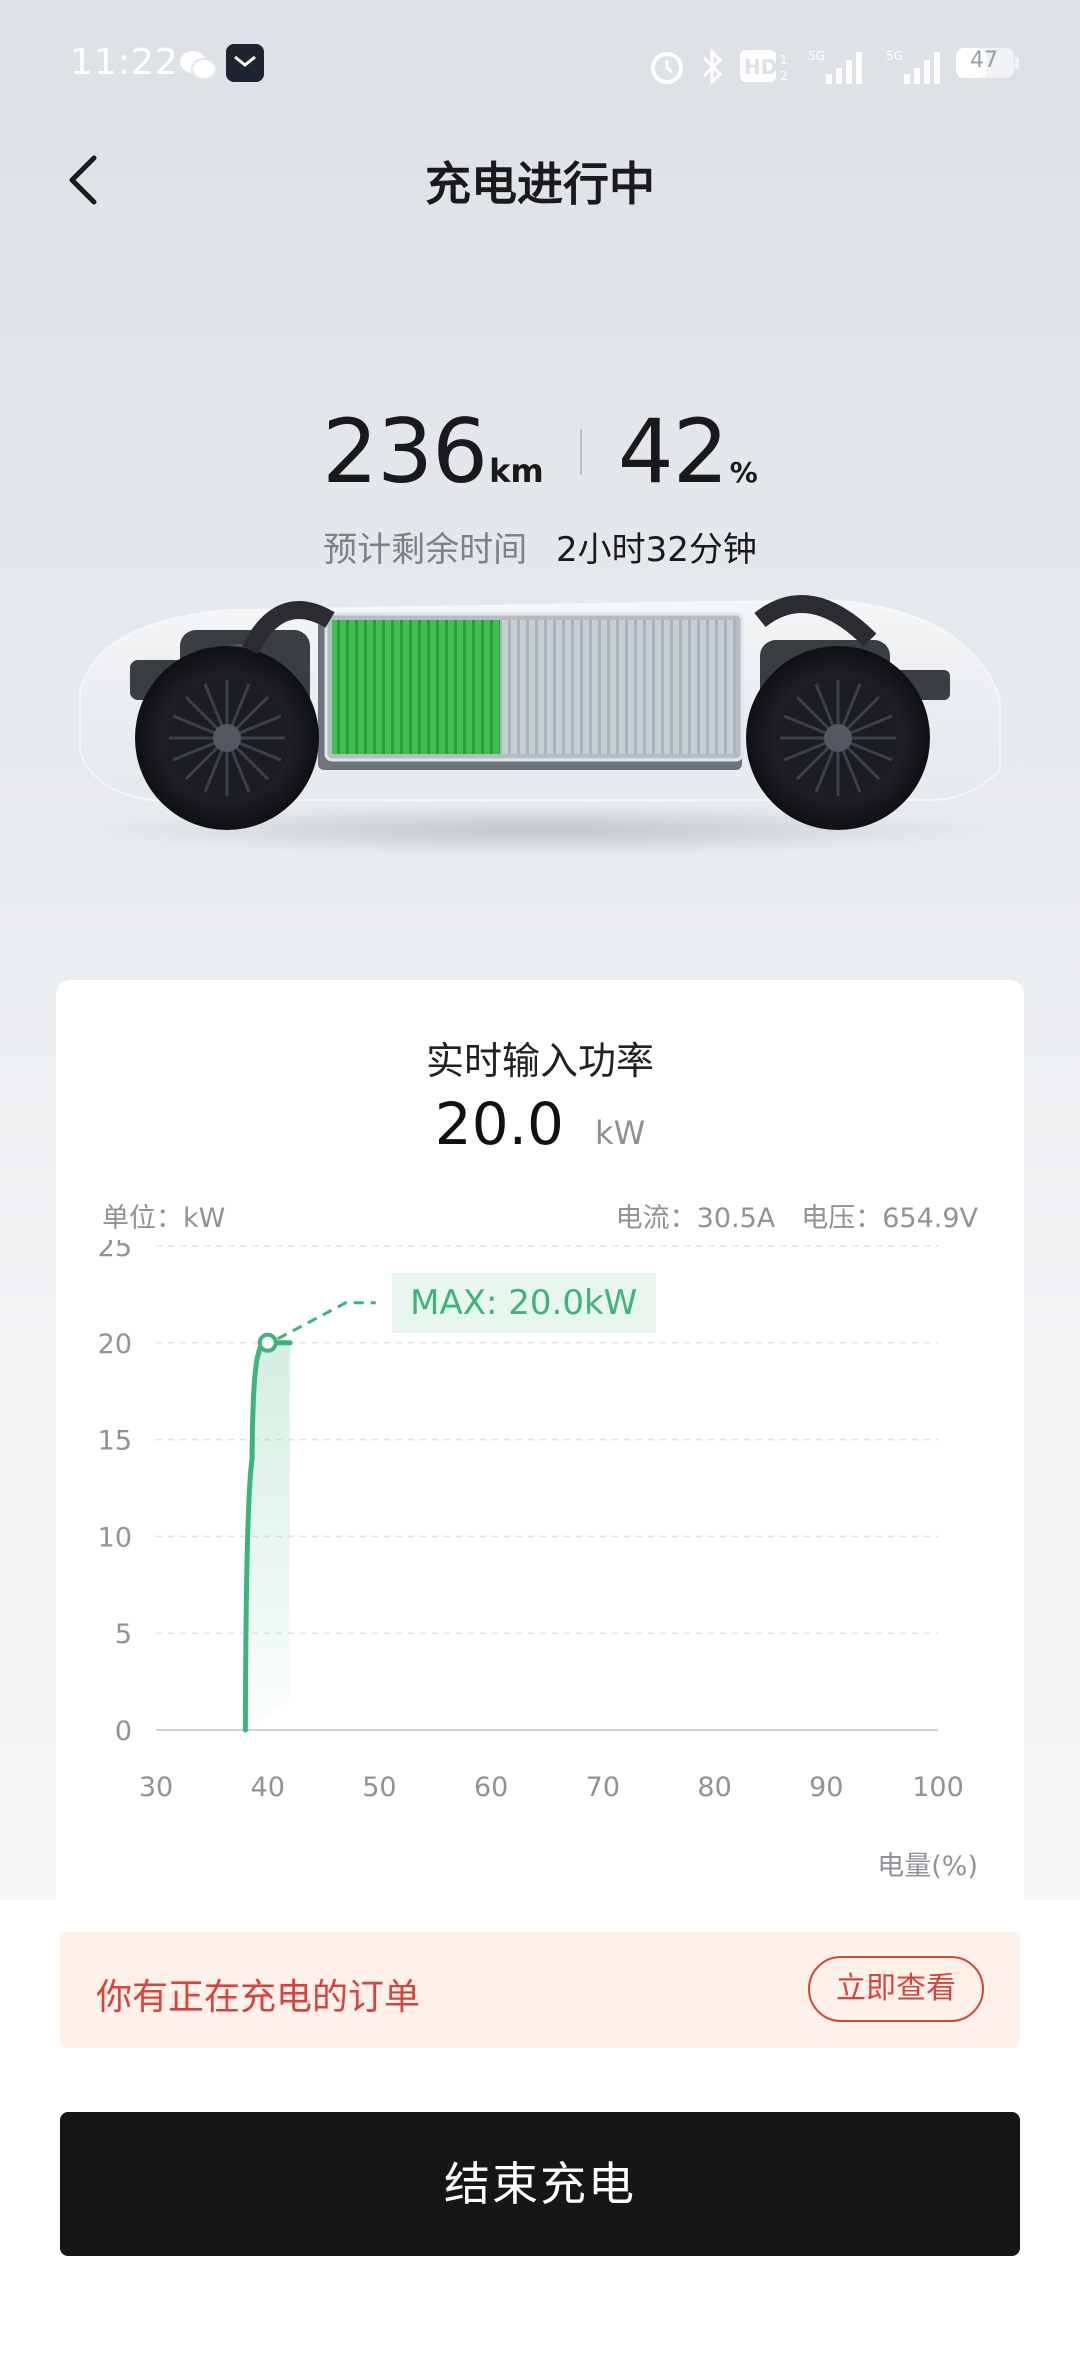 Image resolution: width=1080 pixels, height=2376 pixels. I want to click on y-tick-label: 25, so click(115, 1251).